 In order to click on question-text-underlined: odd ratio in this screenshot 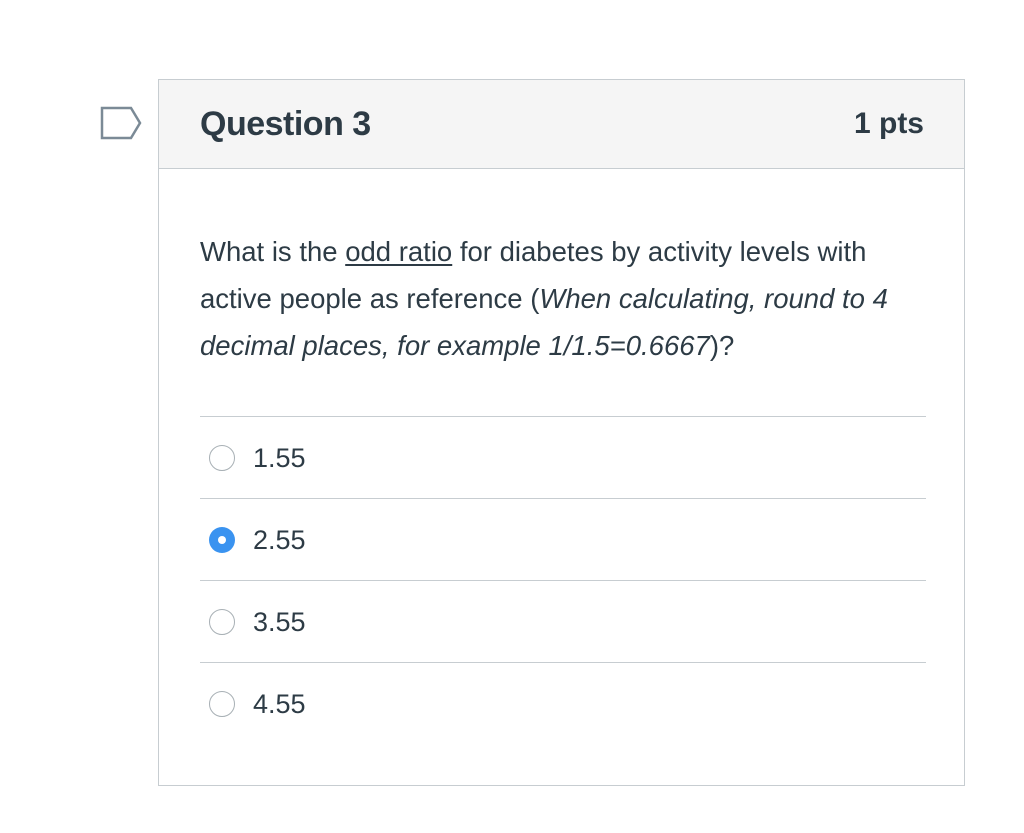, I will do `click(399, 251)`.